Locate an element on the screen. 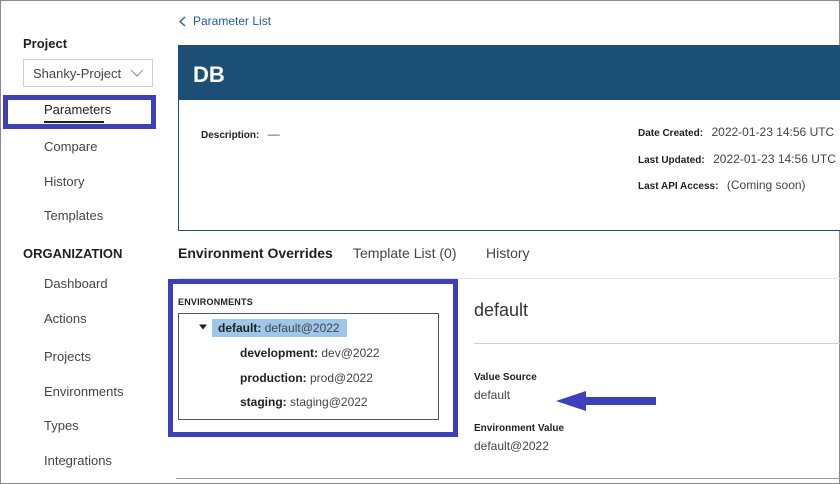 The width and height of the screenshot is (840, 484). tab-history: History is located at coordinates (508, 253).